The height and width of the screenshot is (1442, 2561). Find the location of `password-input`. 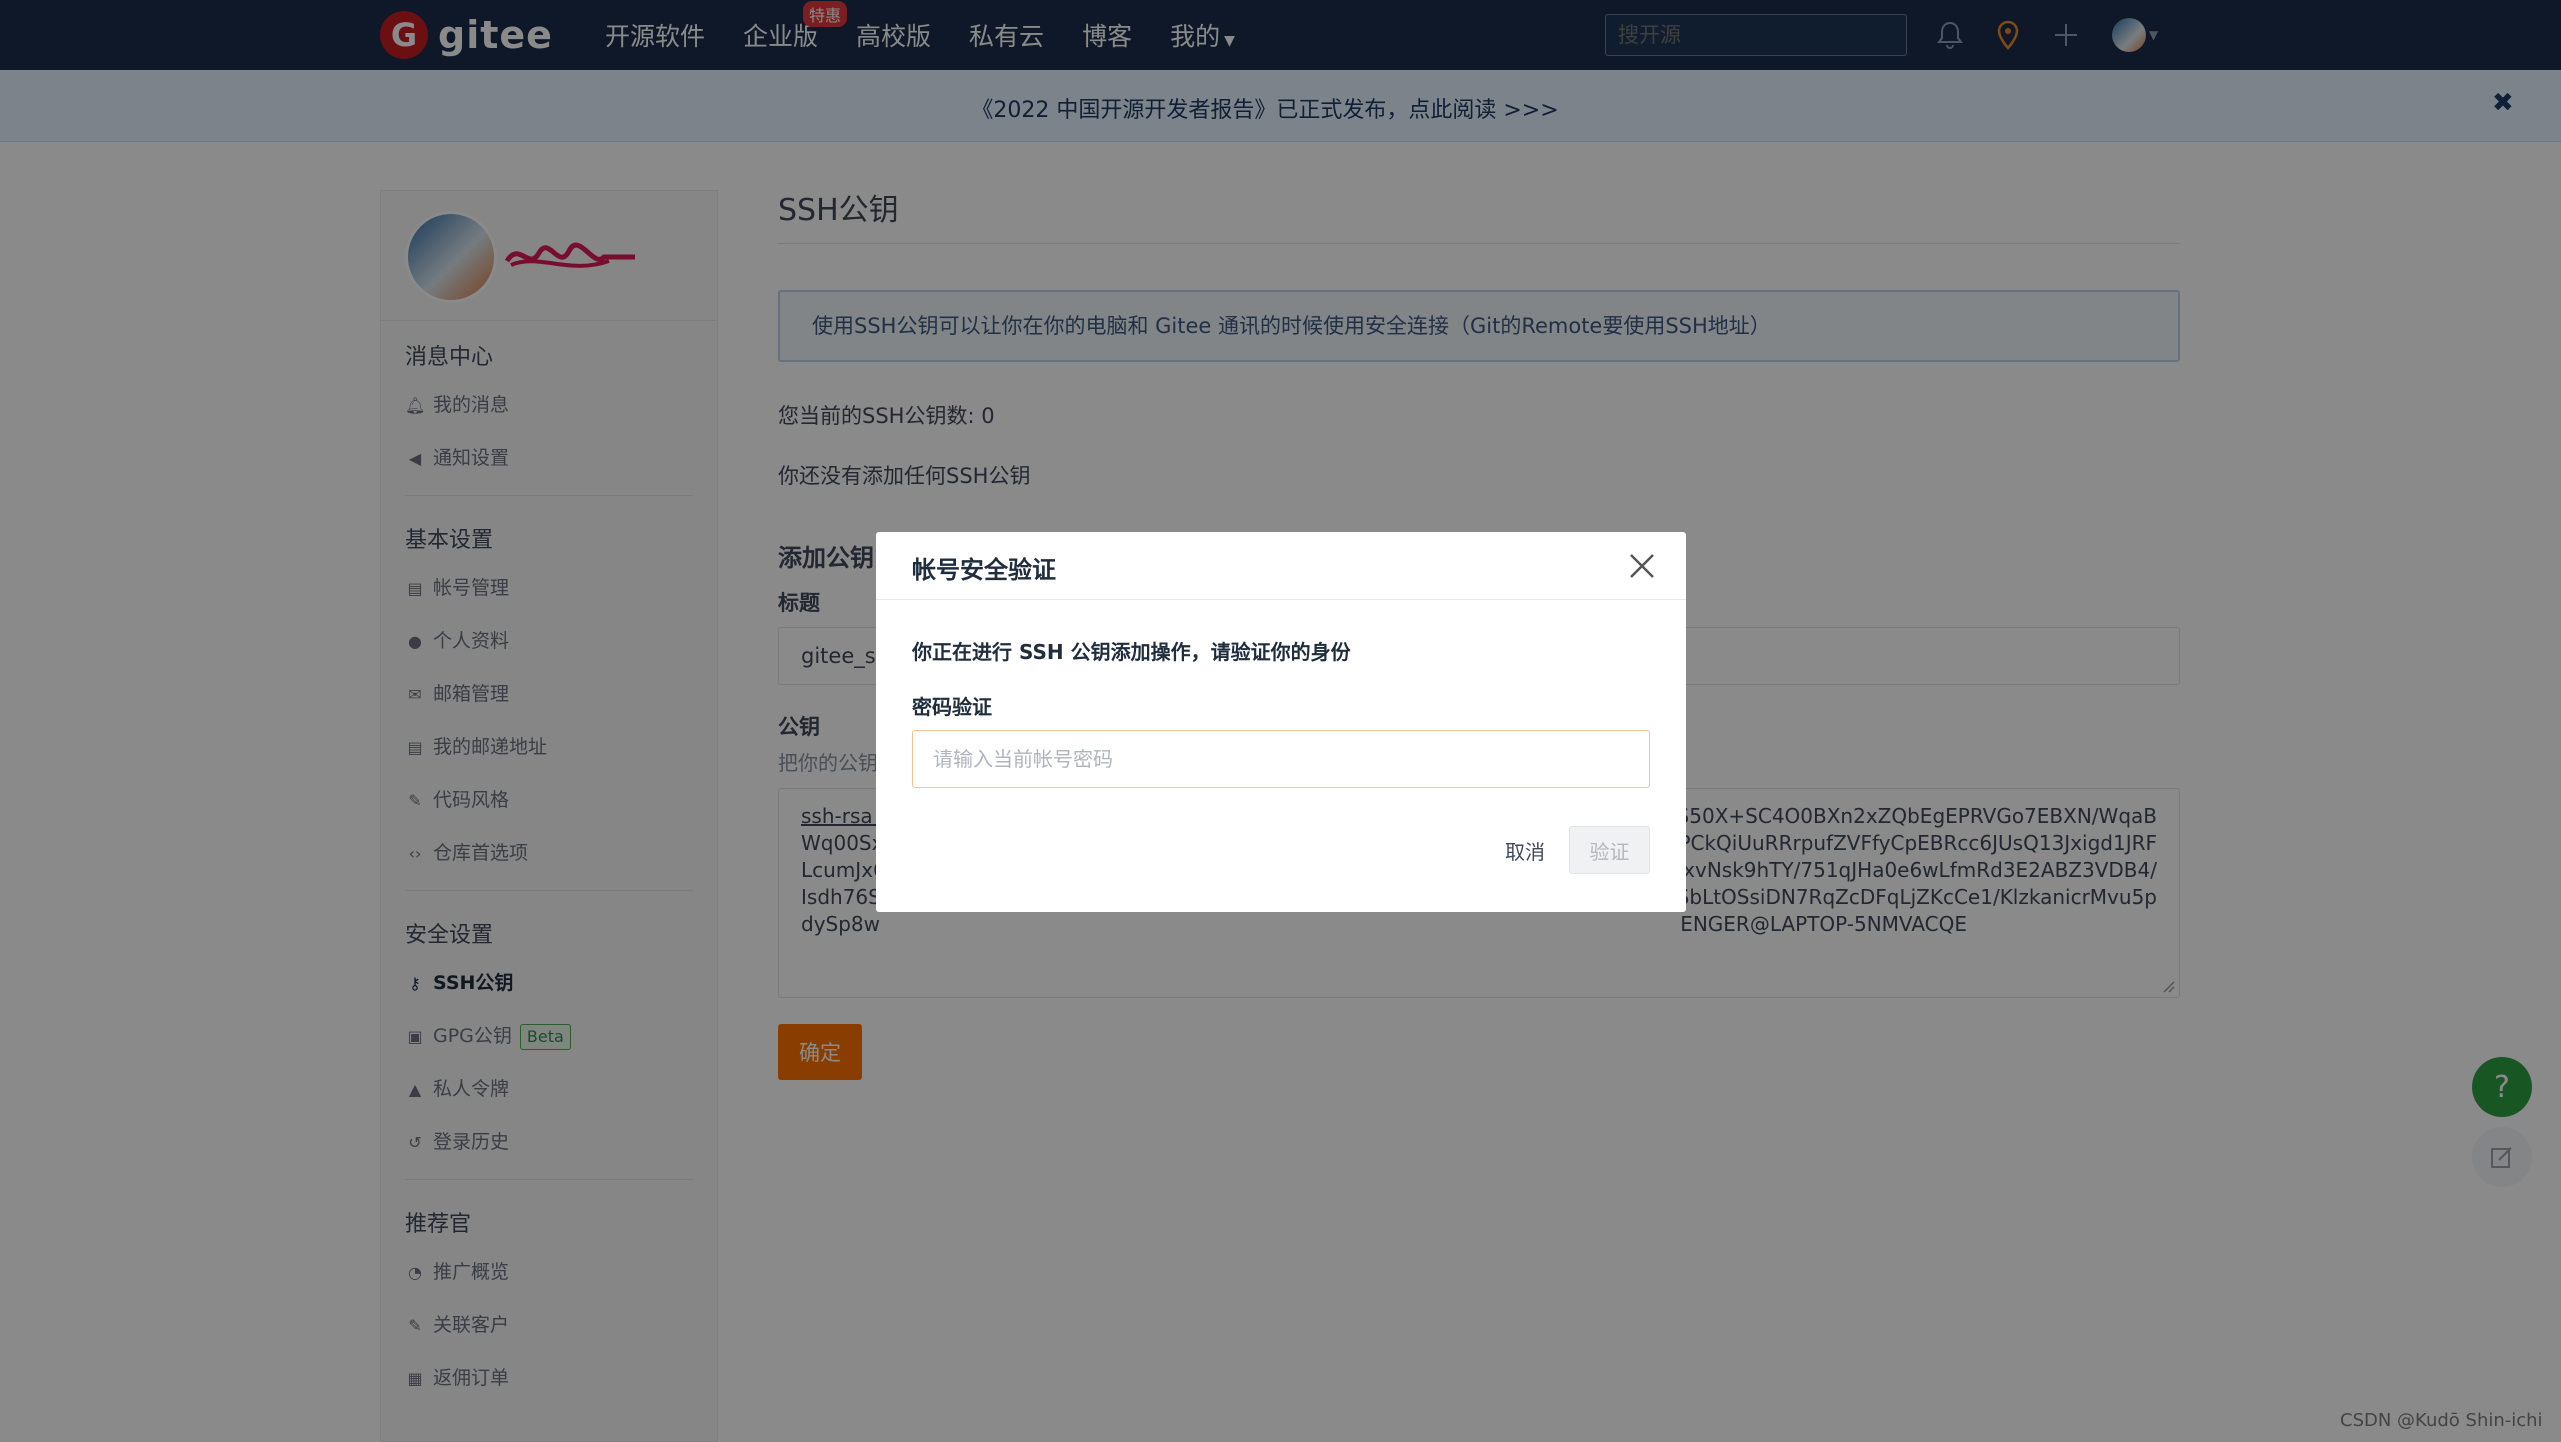

password-input is located at coordinates (1281, 759).